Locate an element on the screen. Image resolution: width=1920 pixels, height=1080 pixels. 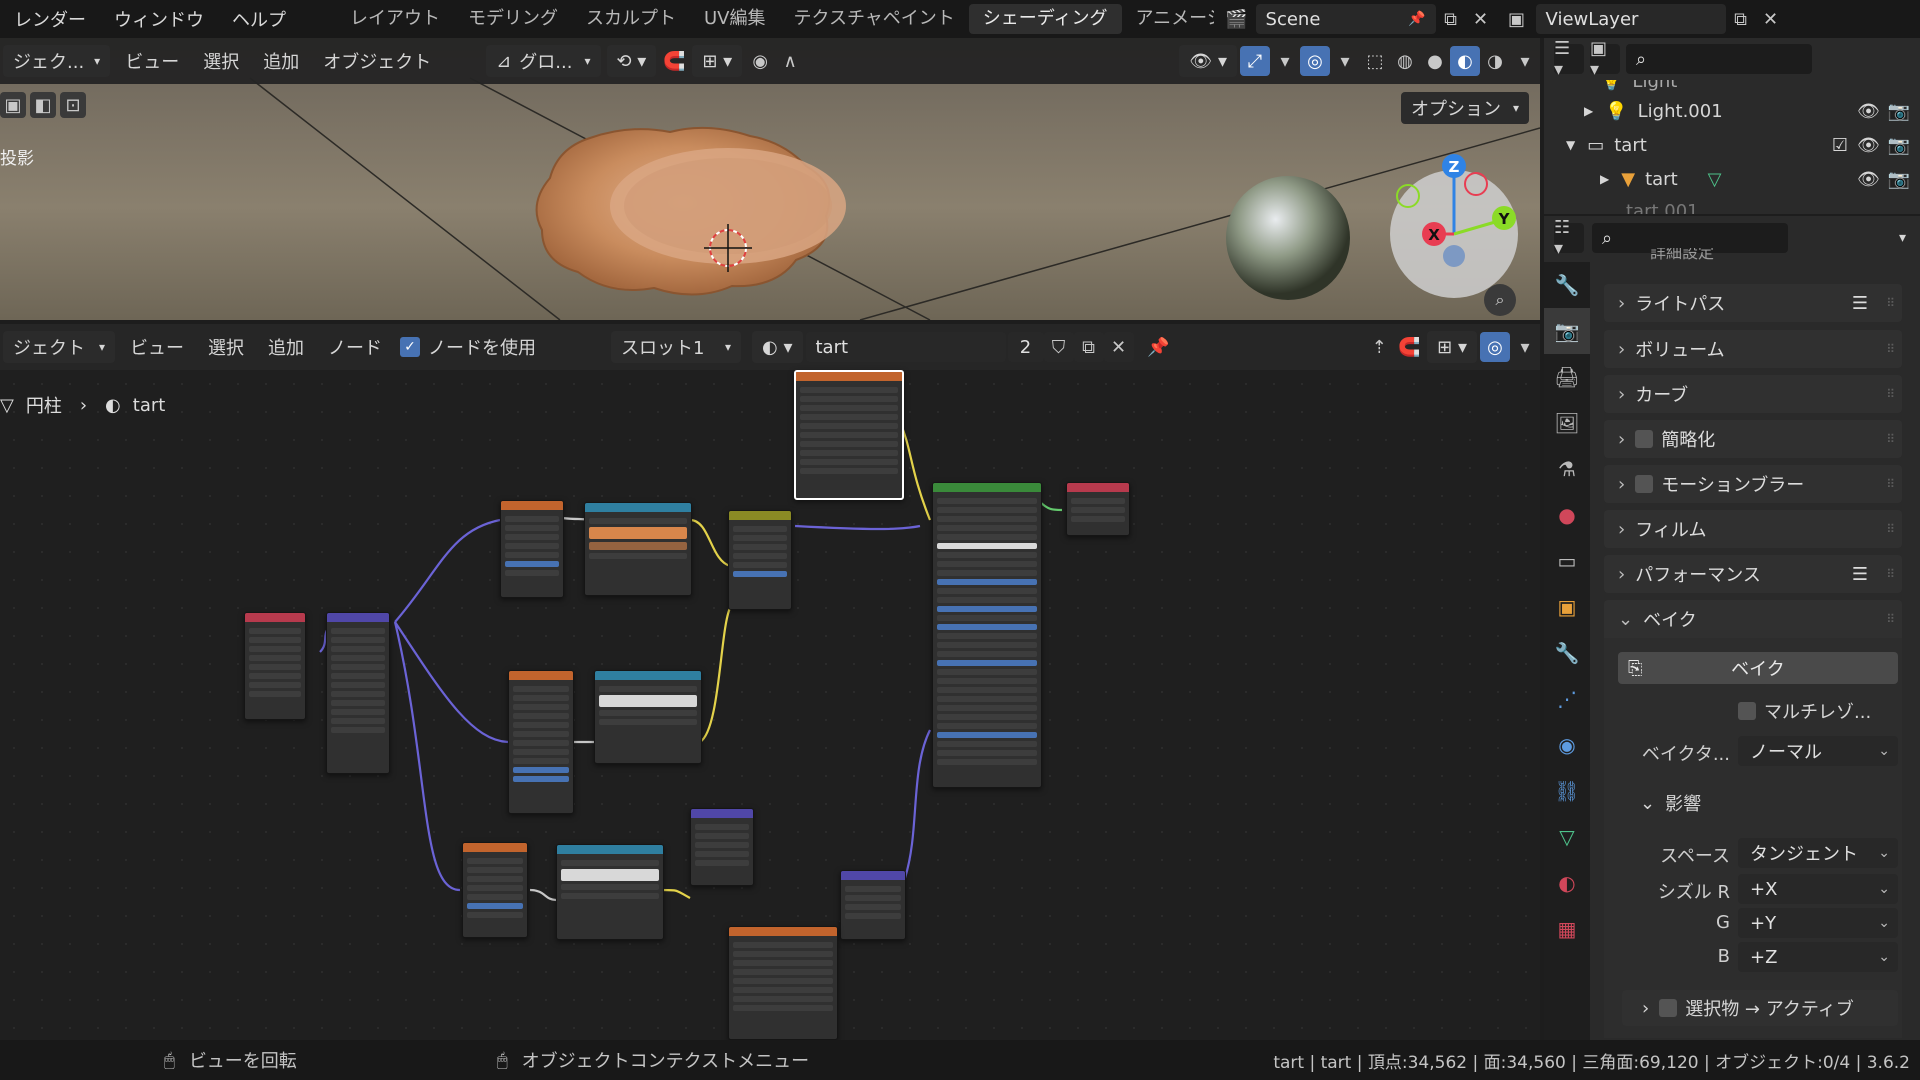
output-tab-icon: 🖨 is located at coordinates (1567, 377).